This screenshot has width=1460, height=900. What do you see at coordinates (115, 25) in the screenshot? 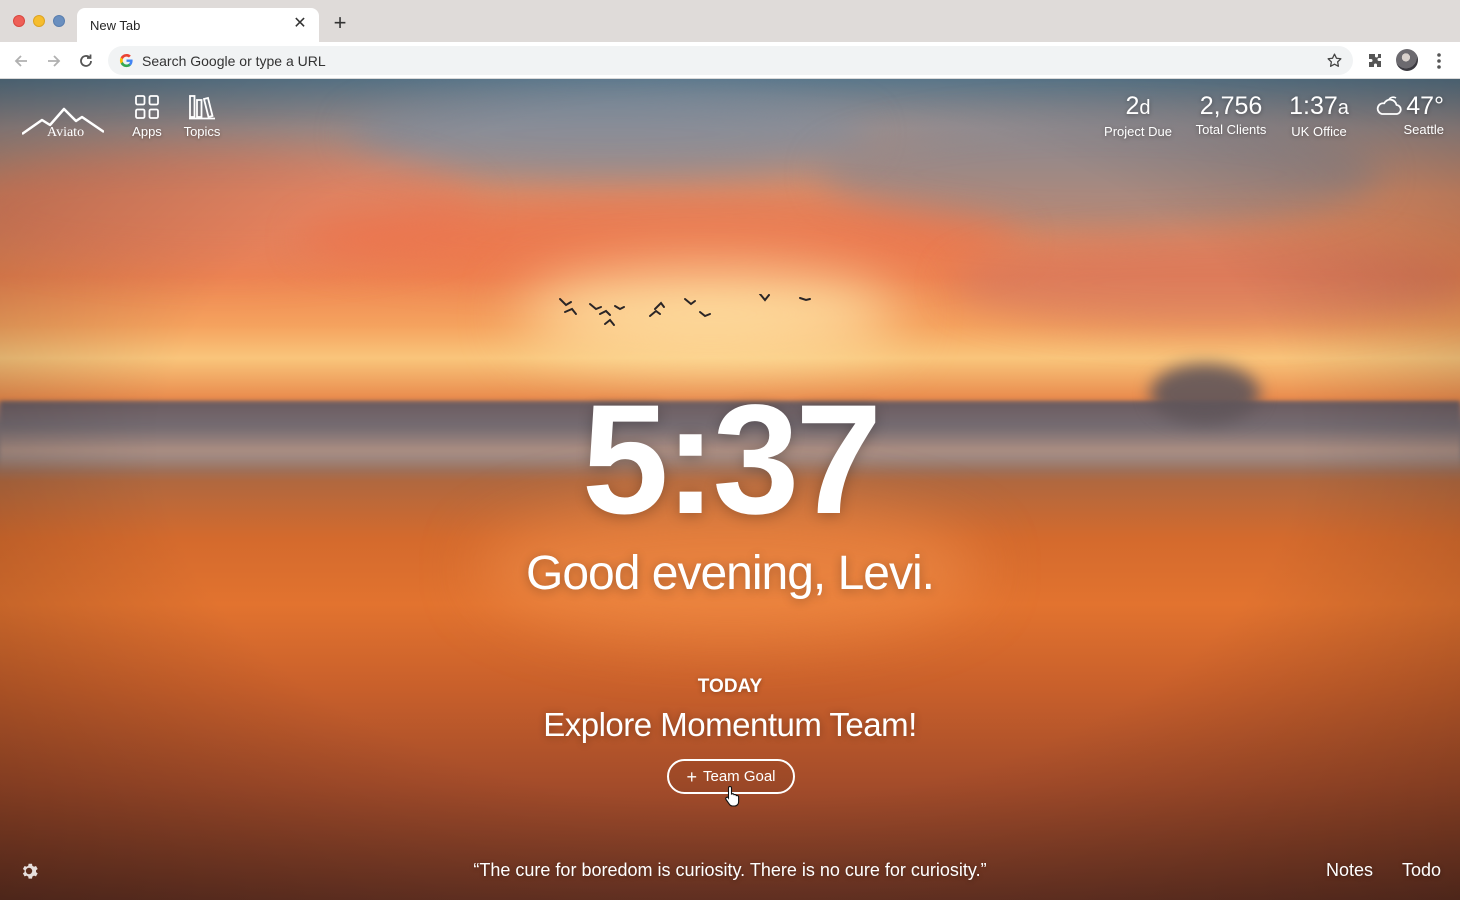
I see `tab-title: New Tab` at bounding box center [115, 25].